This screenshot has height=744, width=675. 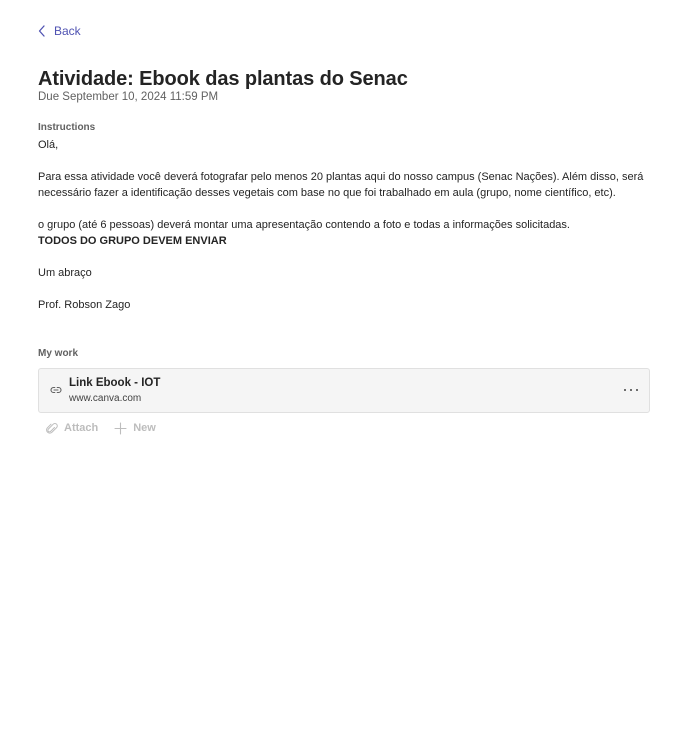 What do you see at coordinates (105, 398) in the screenshot?
I see `work-item-url: www.canva.com` at bounding box center [105, 398].